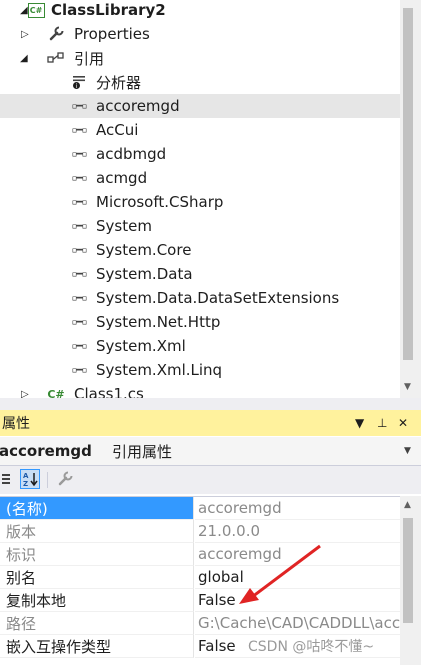 The image size is (421, 666). I want to click on annotation-arrow-shaft, so click(286, 571).